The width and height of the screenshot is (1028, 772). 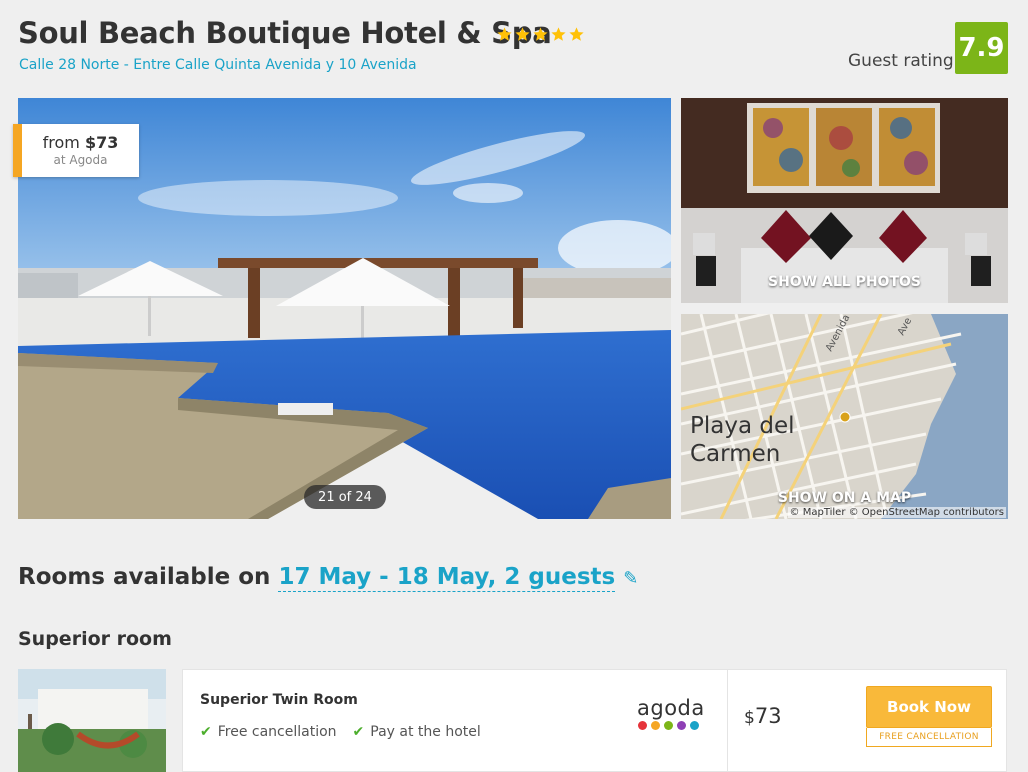 What do you see at coordinates (763, 716) in the screenshot?
I see `offer-price: $73` at bounding box center [763, 716].